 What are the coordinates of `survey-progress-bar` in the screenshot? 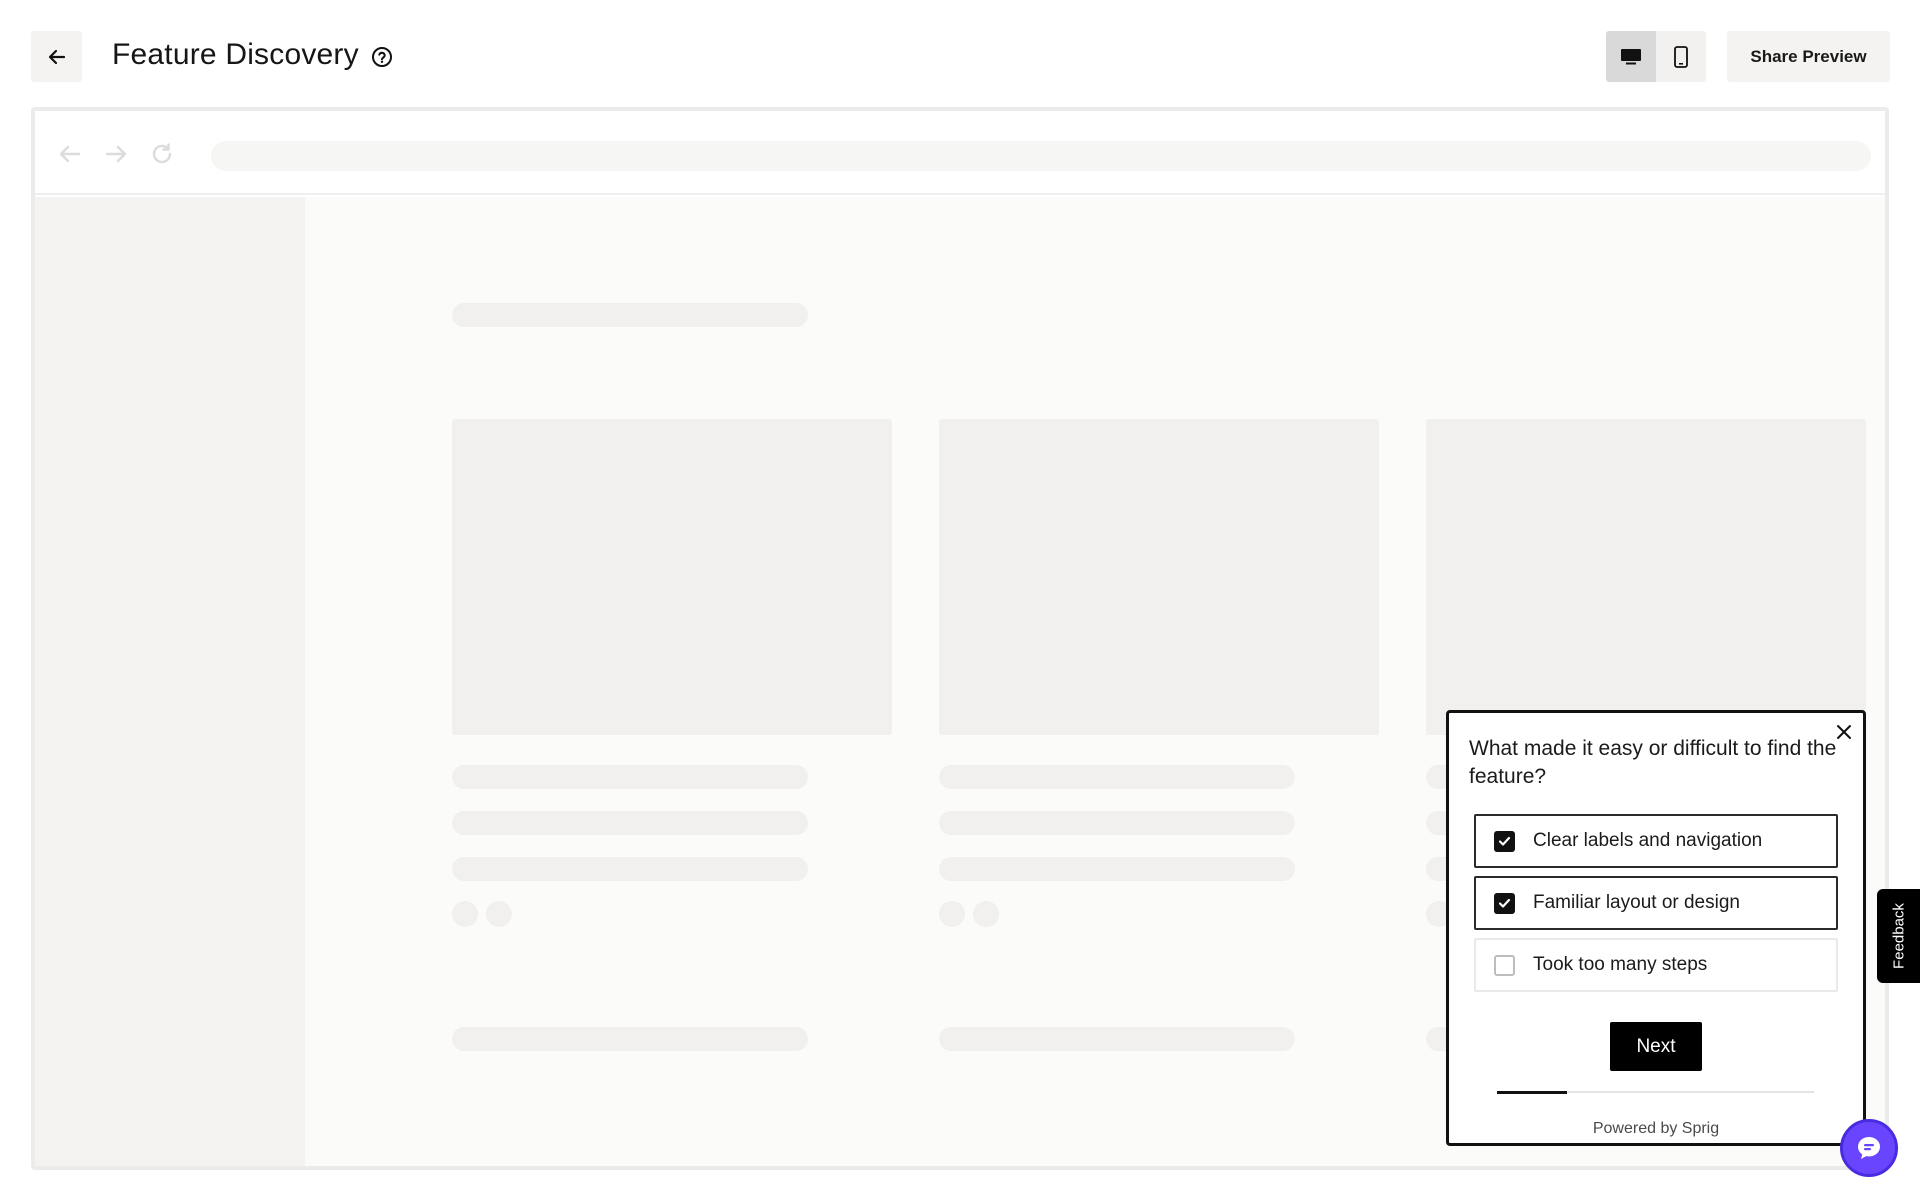 It's located at (1655, 1092).